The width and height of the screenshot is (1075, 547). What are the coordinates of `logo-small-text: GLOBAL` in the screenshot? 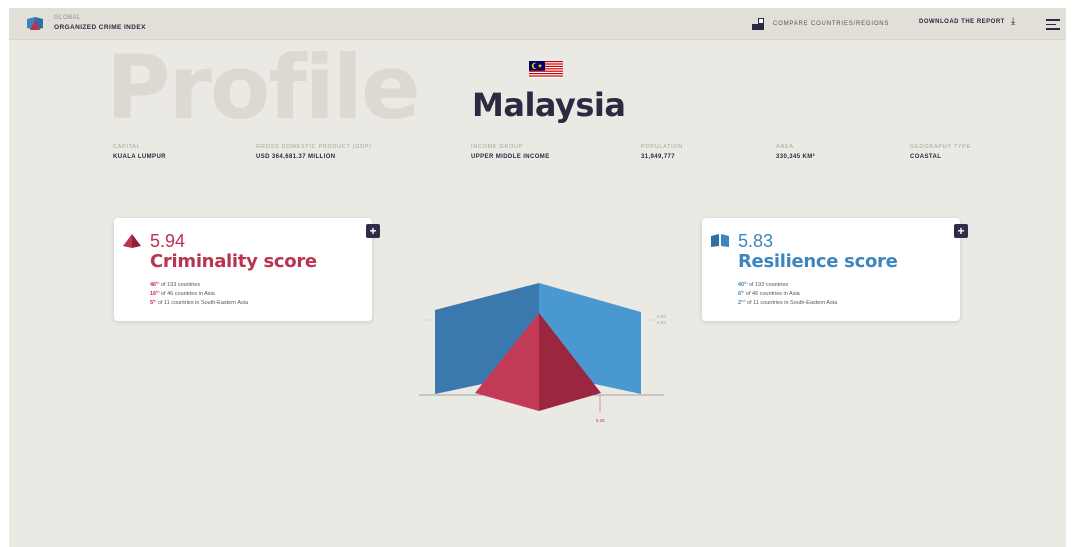 It's located at (68, 18).